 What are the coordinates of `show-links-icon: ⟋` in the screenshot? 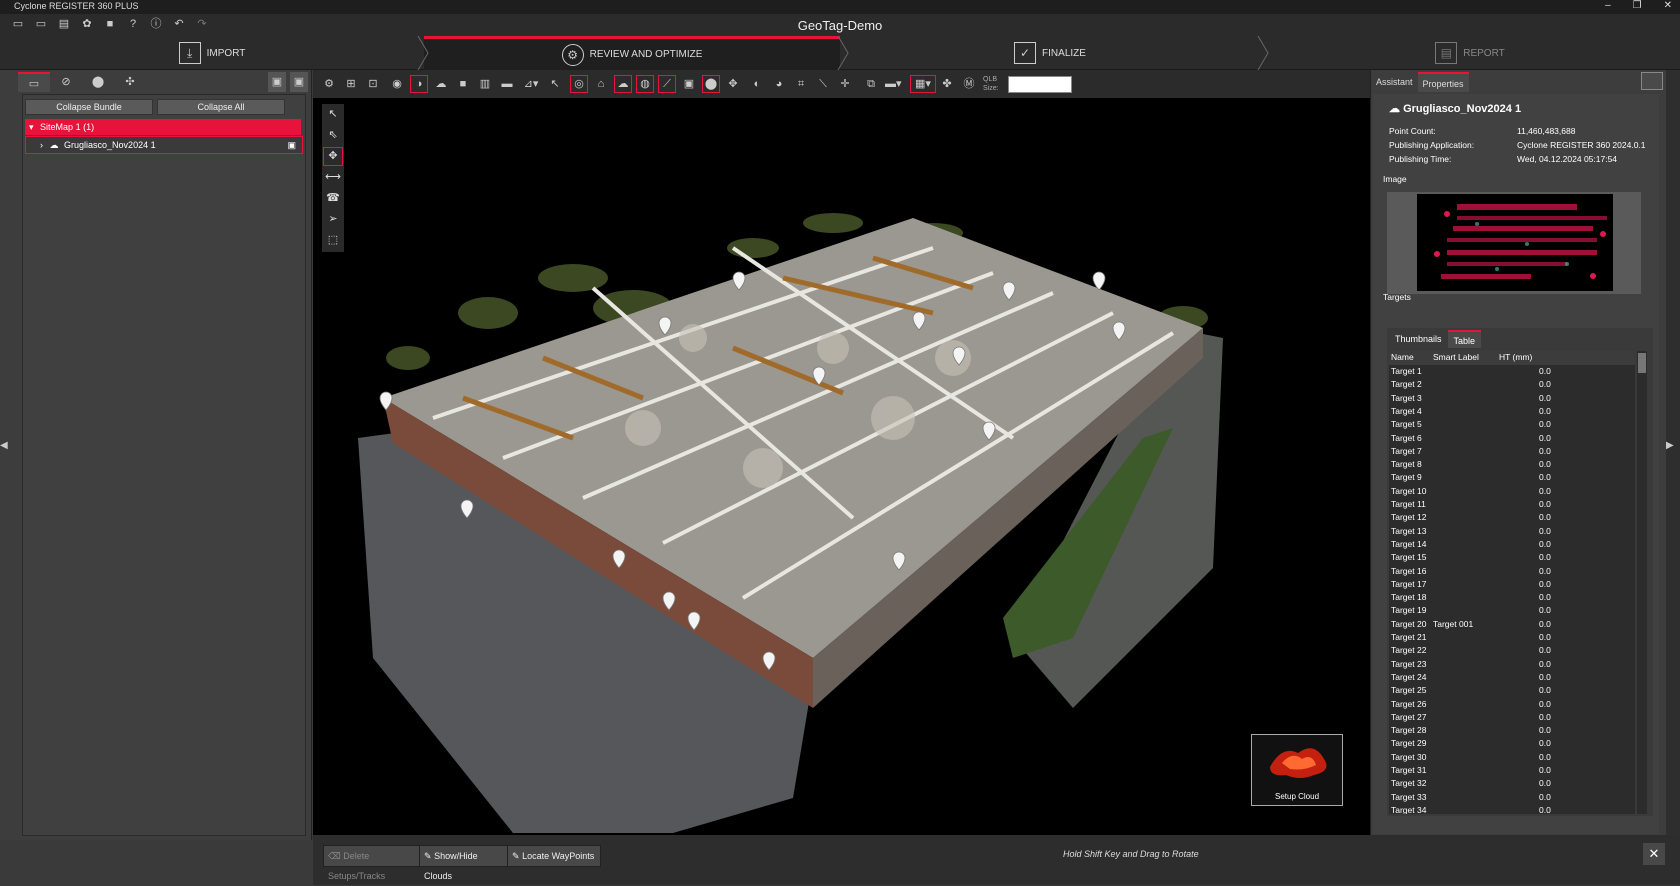 It's located at (667, 84).